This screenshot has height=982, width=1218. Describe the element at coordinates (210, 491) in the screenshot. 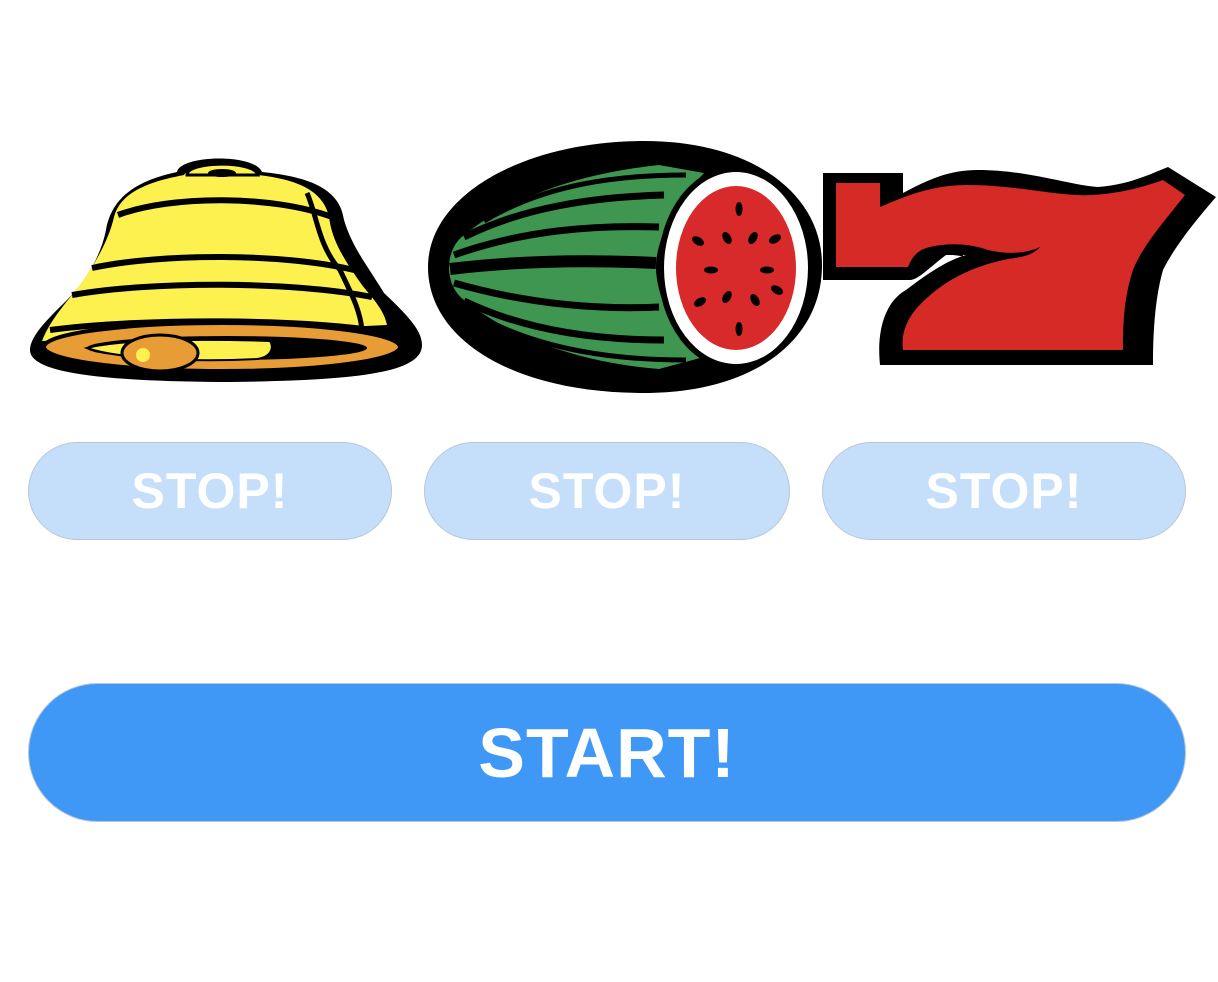

I see `stop-button-1: STOP!` at that location.